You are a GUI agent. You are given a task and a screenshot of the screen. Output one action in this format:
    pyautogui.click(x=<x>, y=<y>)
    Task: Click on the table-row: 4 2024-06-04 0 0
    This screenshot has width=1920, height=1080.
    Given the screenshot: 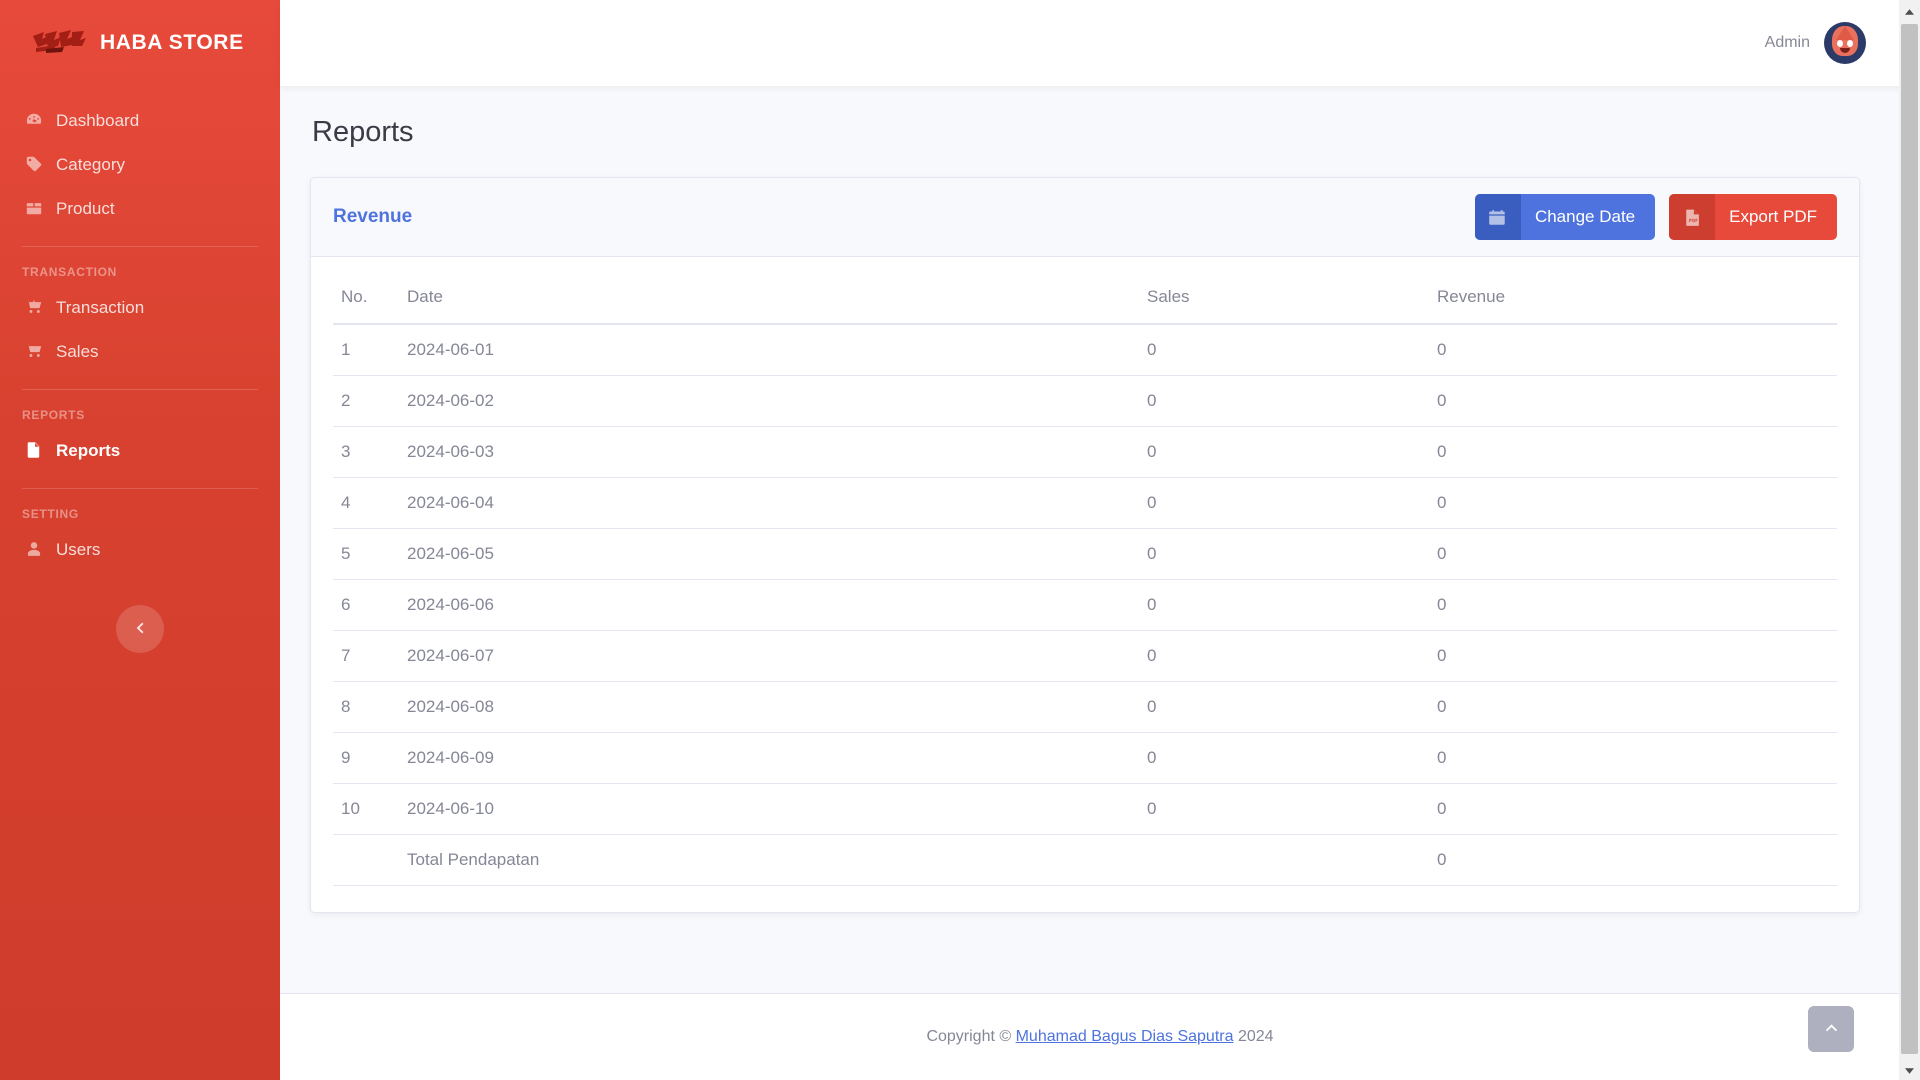 What is the action you would take?
    pyautogui.click(x=1085, y=503)
    